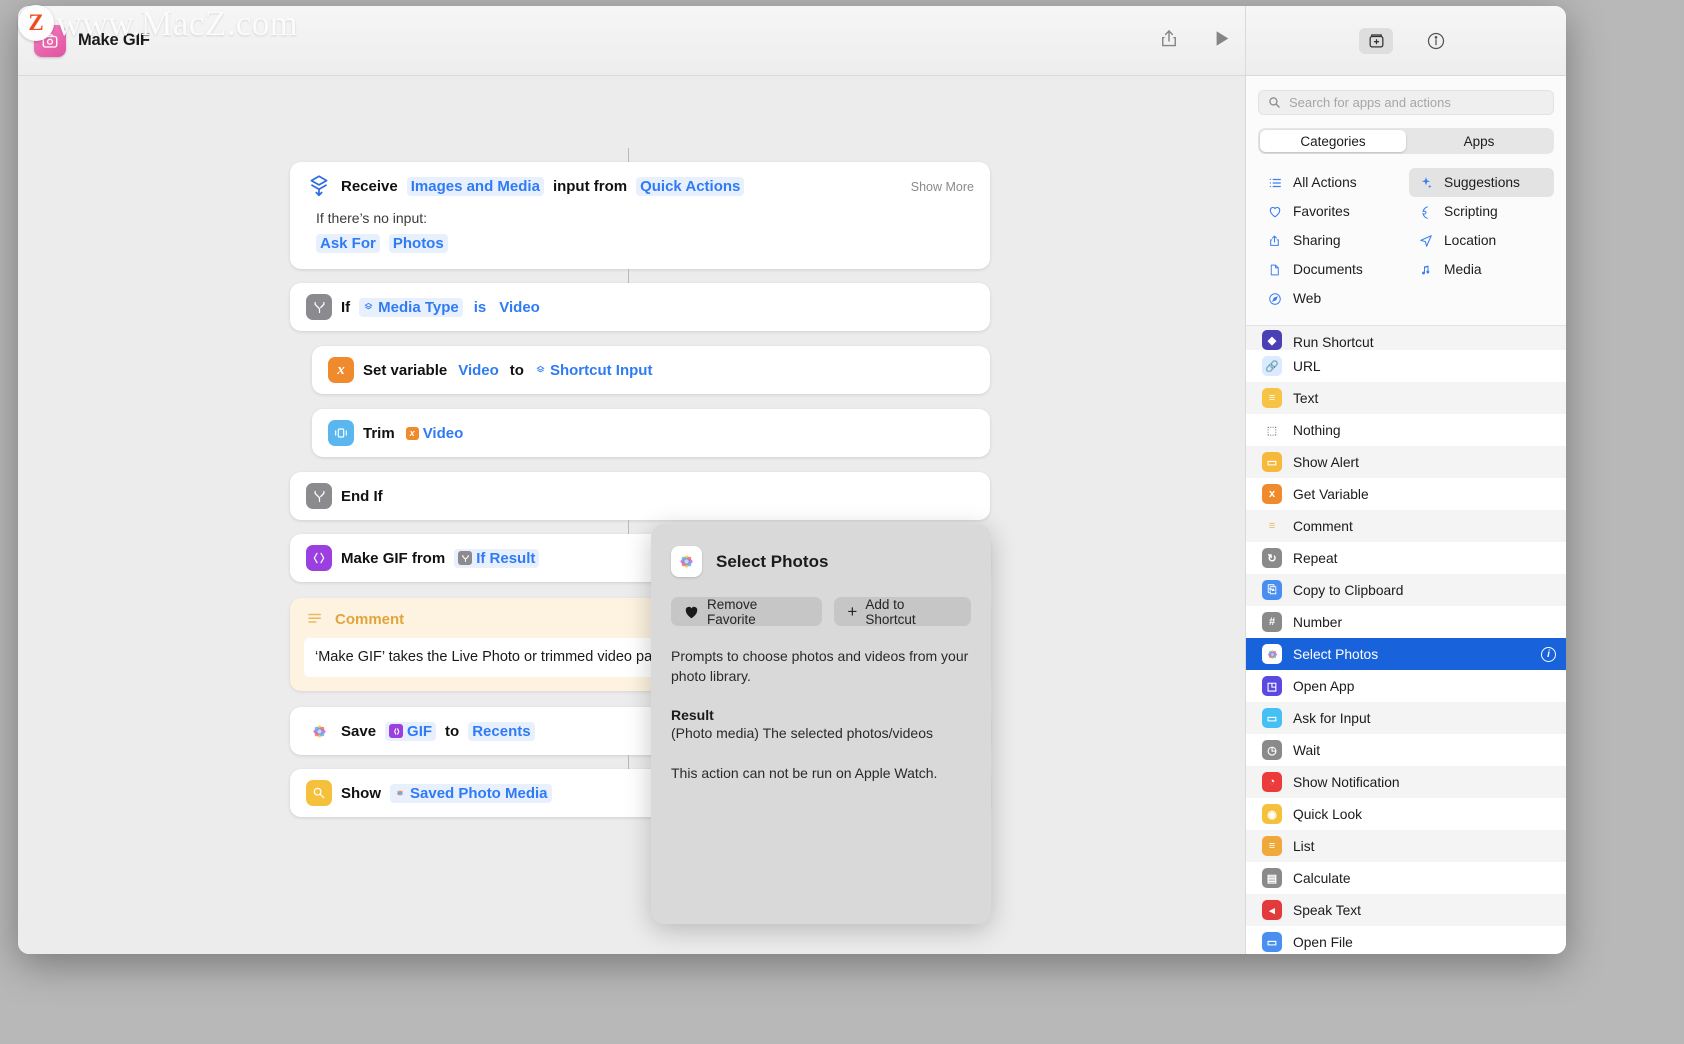 The height and width of the screenshot is (1044, 1684). What do you see at coordinates (1406, 940) in the screenshot?
I see `action-row: ▭ Open File` at bounding box center [1406, 940].